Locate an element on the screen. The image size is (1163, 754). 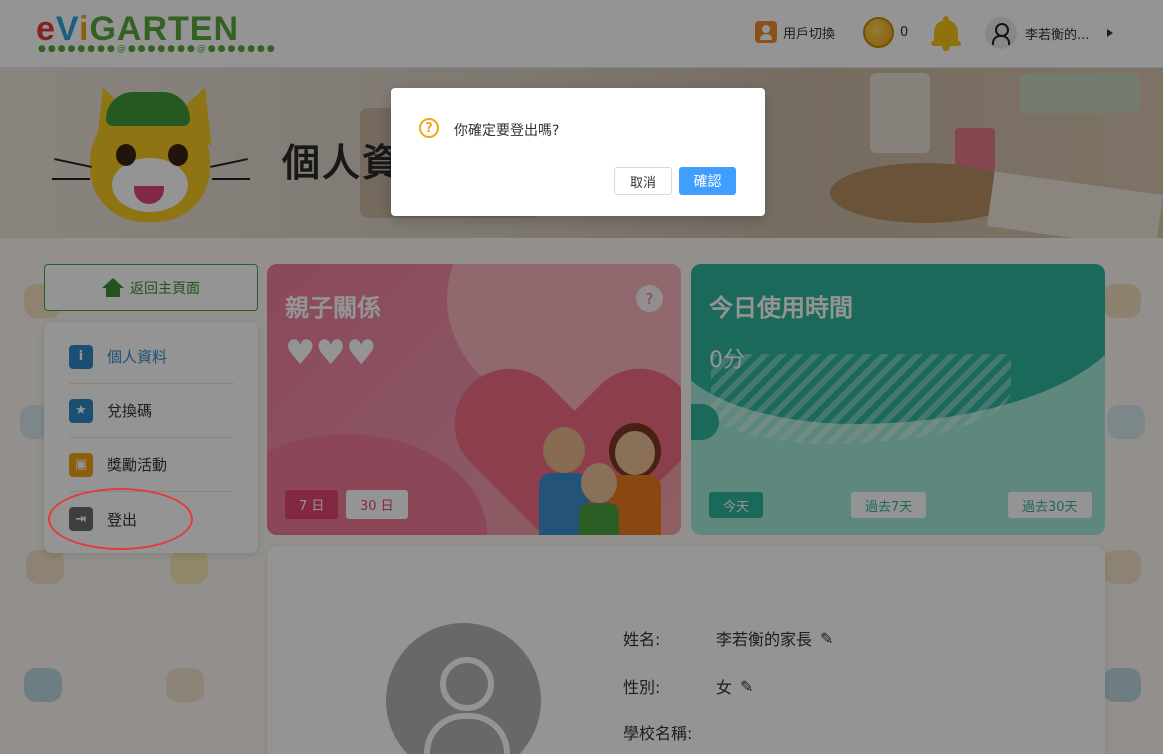
dialog-message: 你確定要登出嗎? is located at coordinates (507, 131).